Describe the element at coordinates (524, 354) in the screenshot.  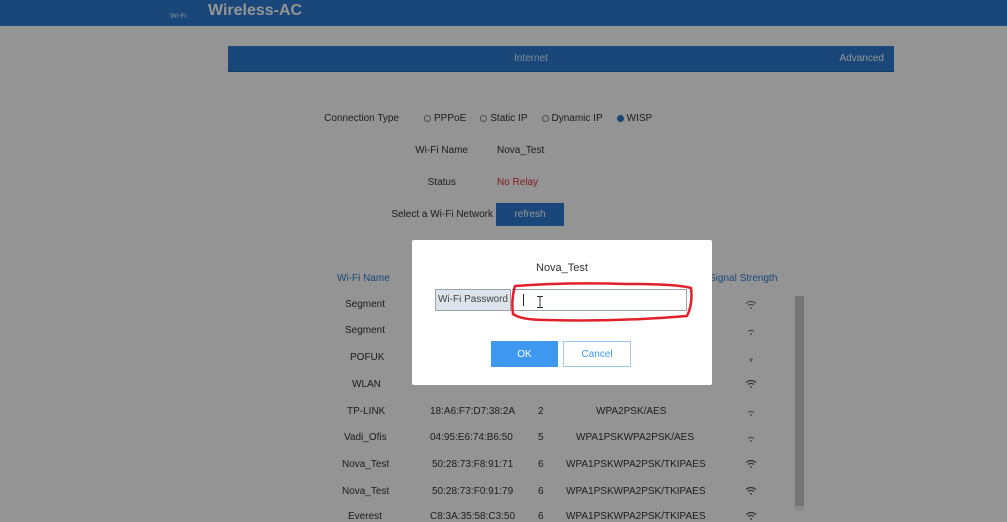
I see `ok-button: OK` at that location.